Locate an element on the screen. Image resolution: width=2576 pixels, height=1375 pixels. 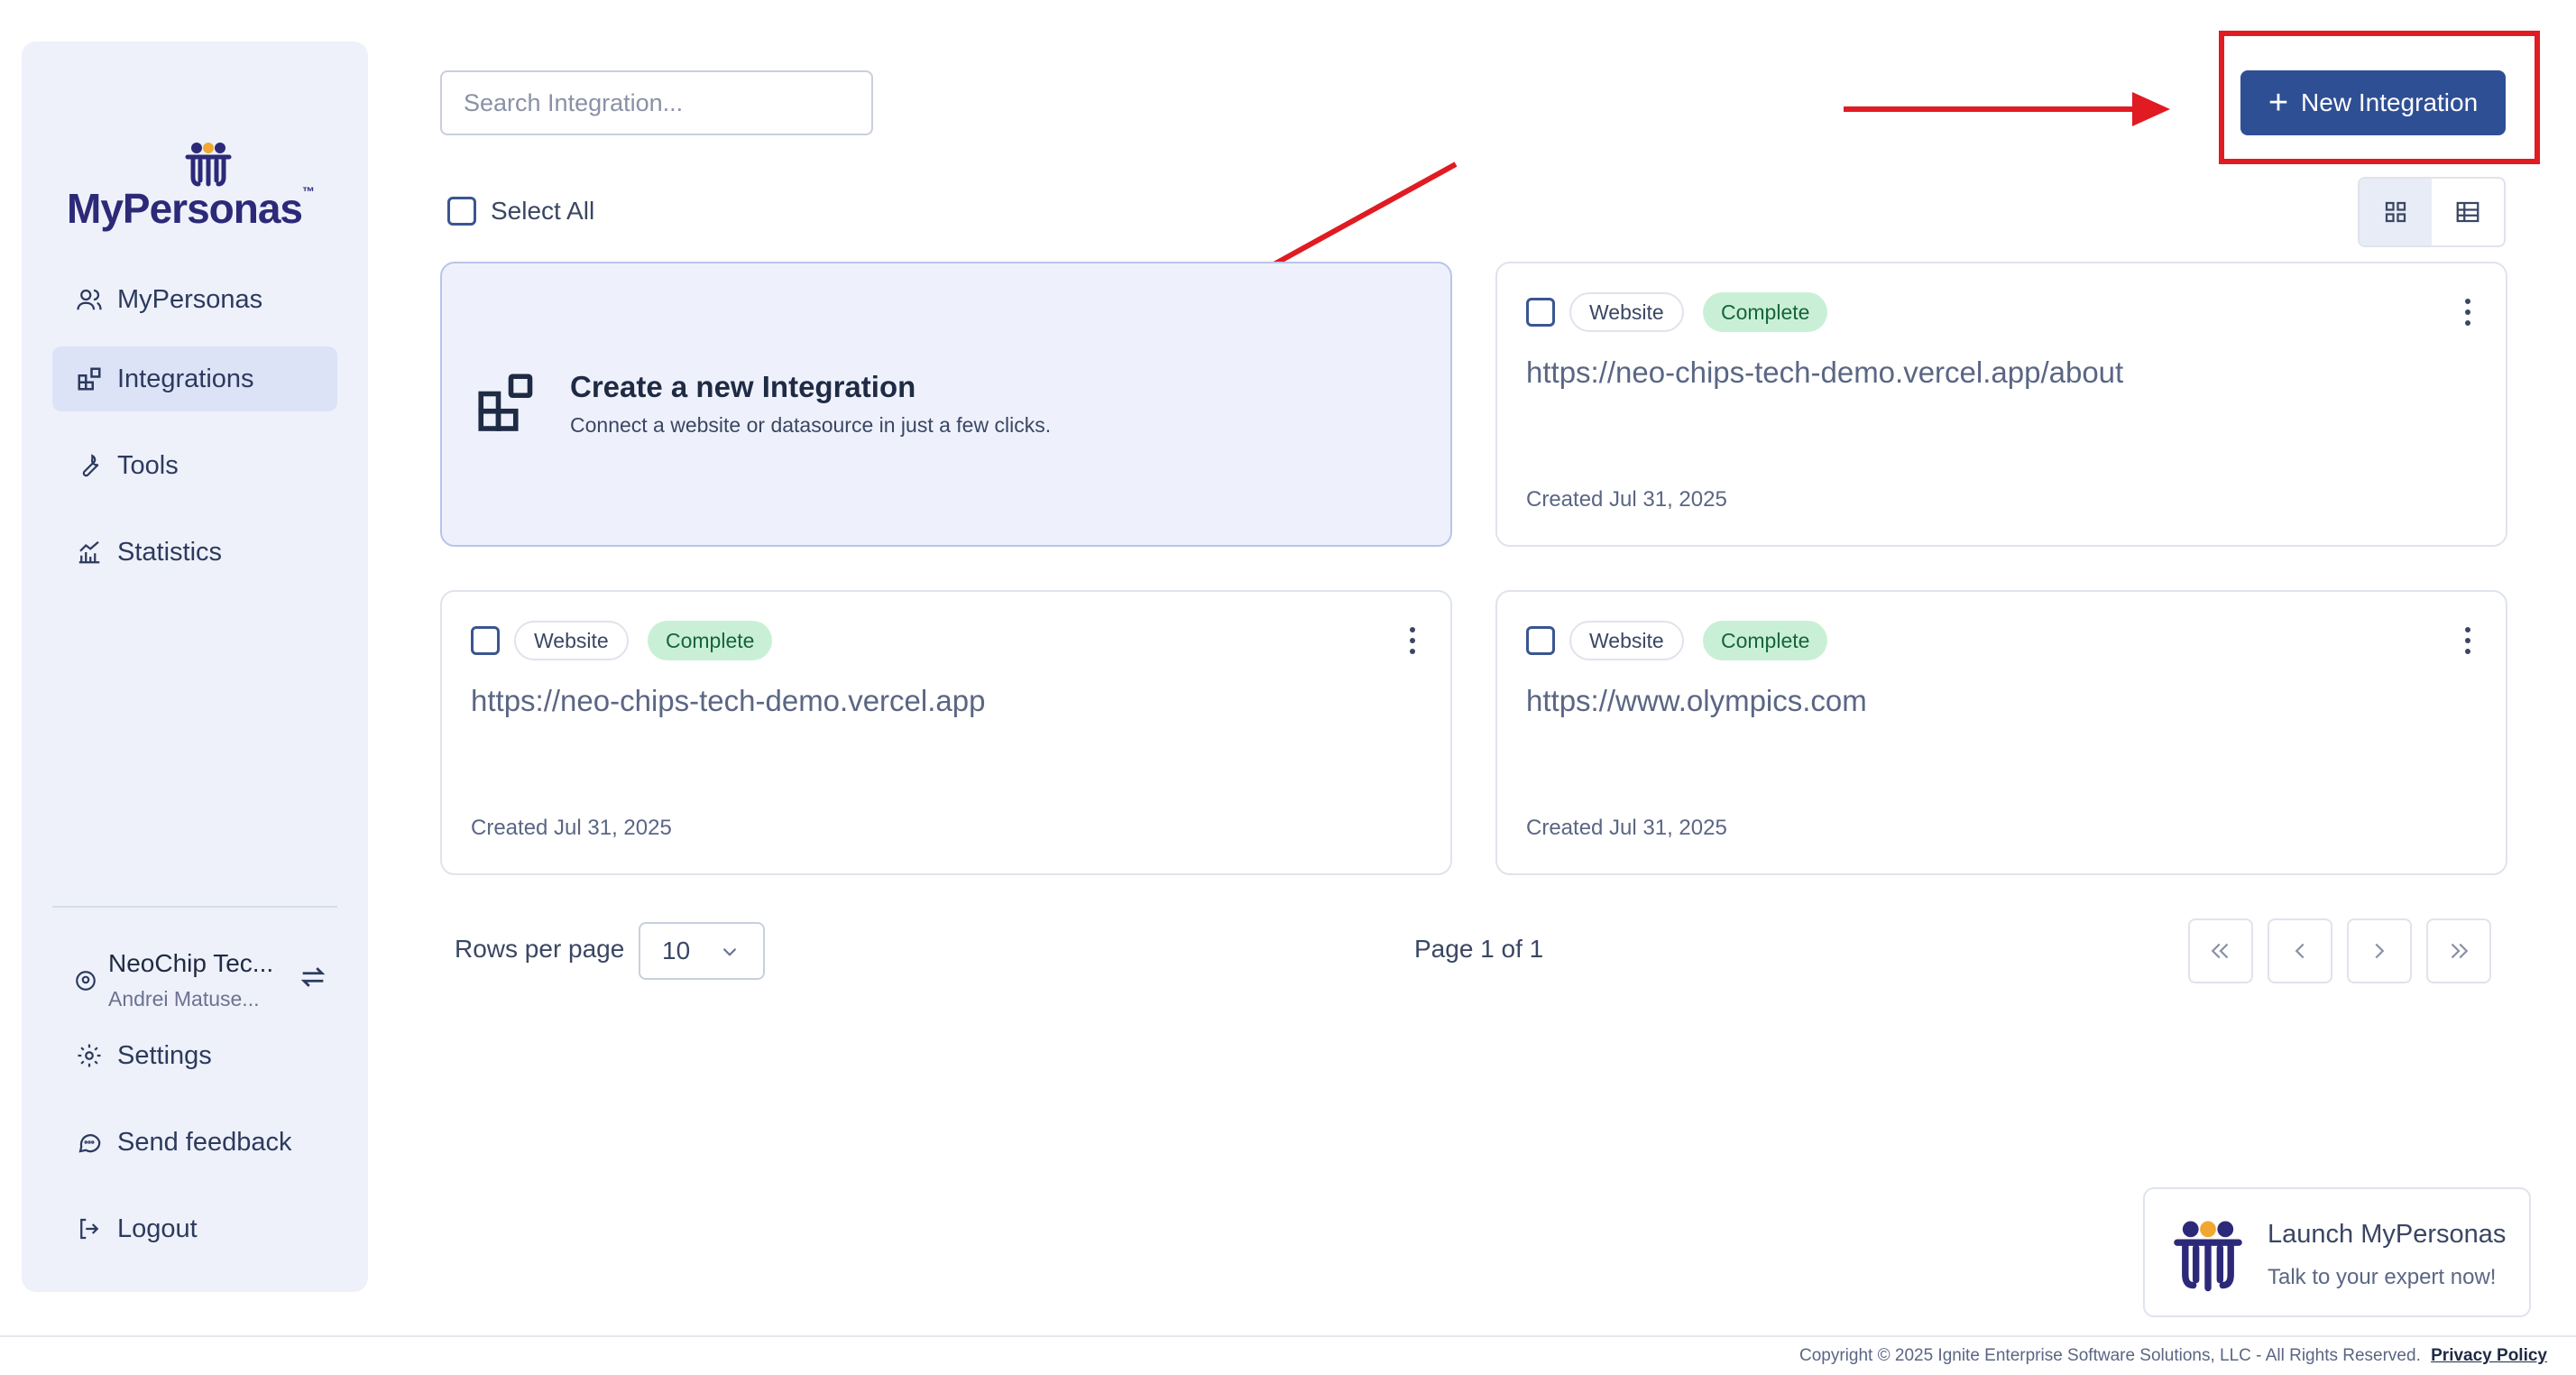
sidebar-item-settings: Settings is located at coordinates (194, 1055).